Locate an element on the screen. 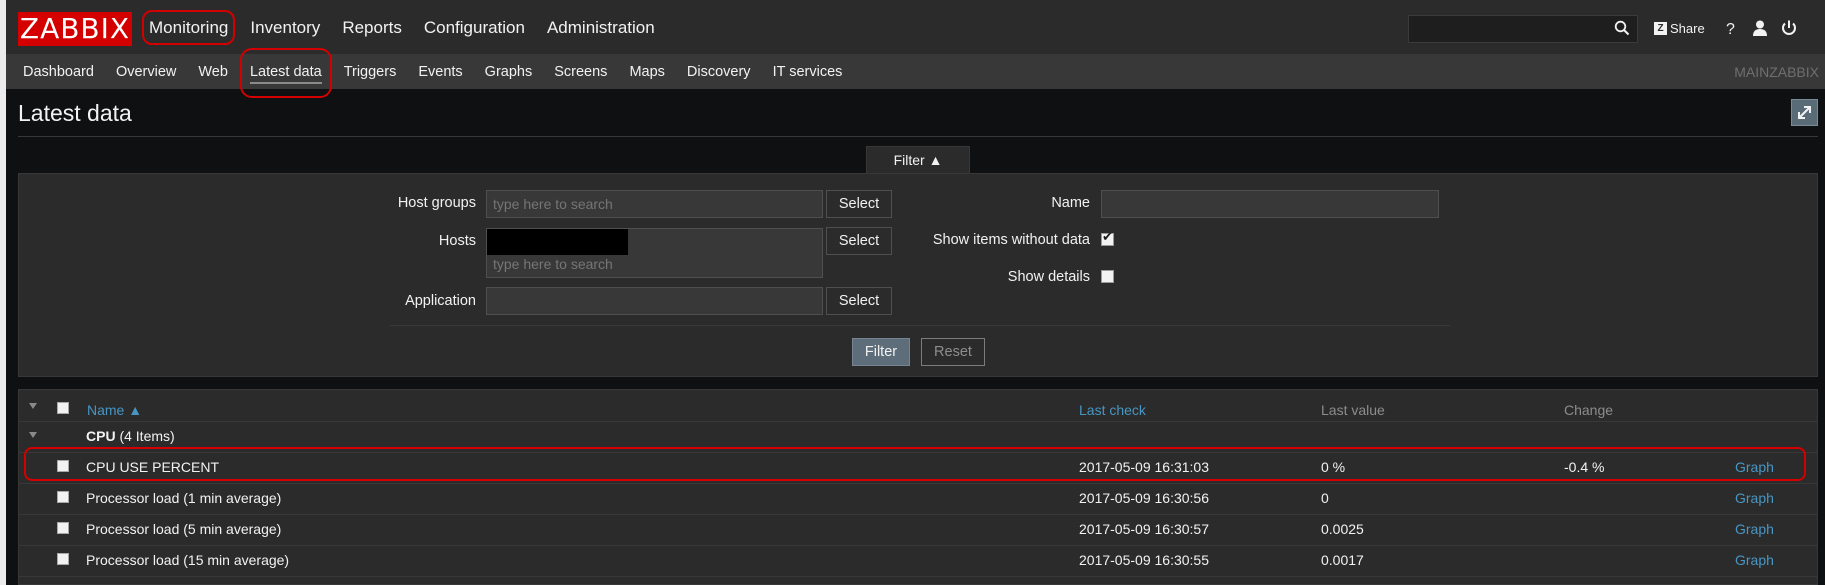 This screenshot has height=585, width=1825. subnav-graphs: Graphs is located at coordinates (509, 72).